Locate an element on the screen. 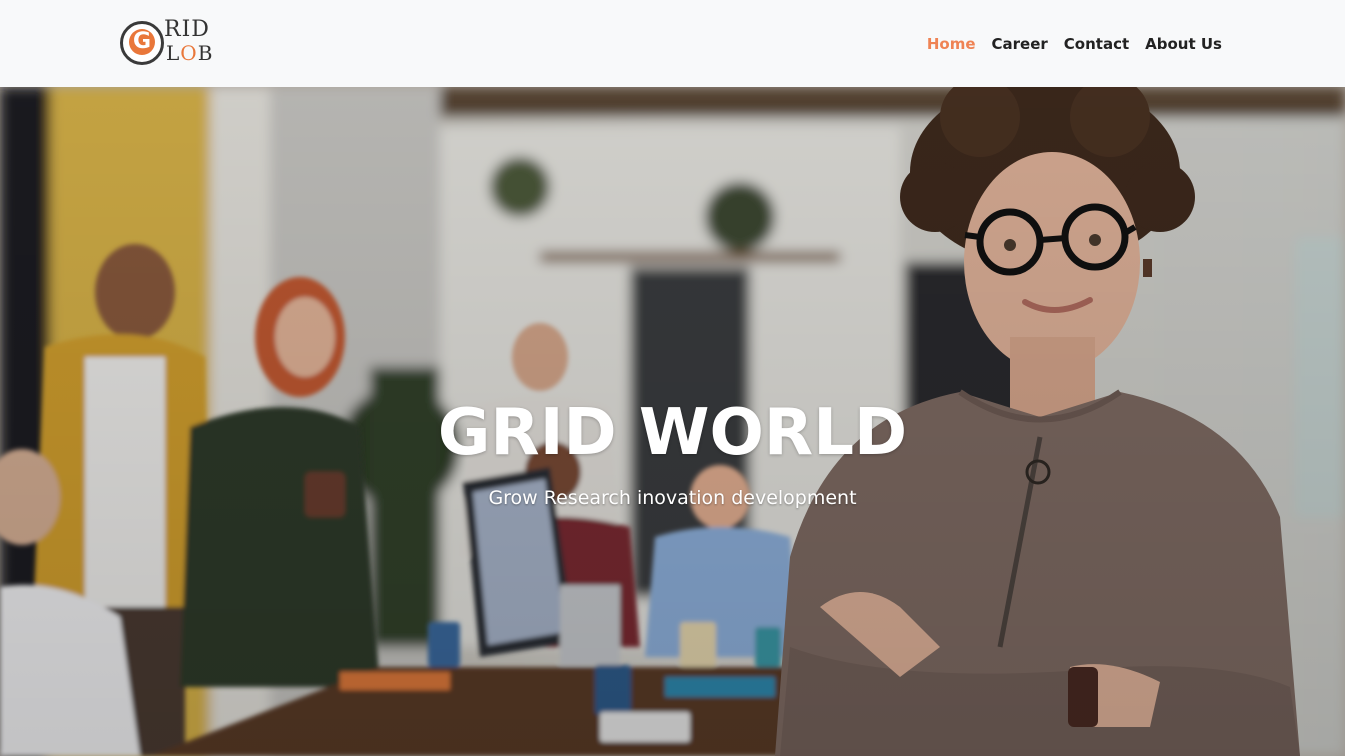 The width and height of the screenshot is (1345, 756). brand-logo: G RID LOB is located at coordinates (171, 43).